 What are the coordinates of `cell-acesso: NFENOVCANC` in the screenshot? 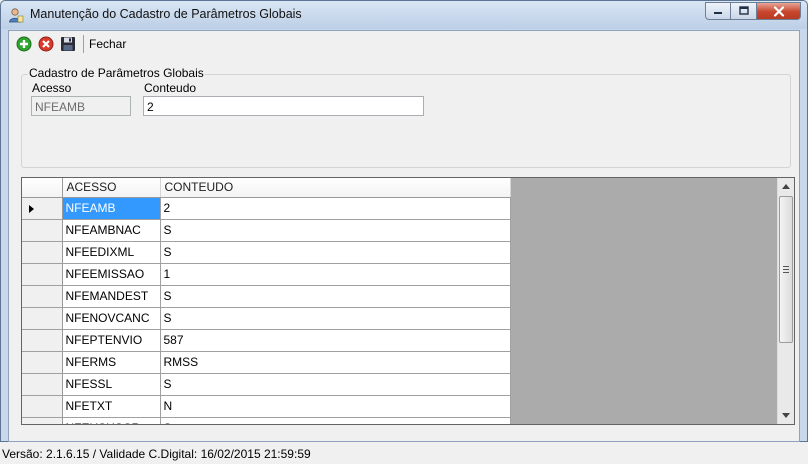 It's located at (111, 318).